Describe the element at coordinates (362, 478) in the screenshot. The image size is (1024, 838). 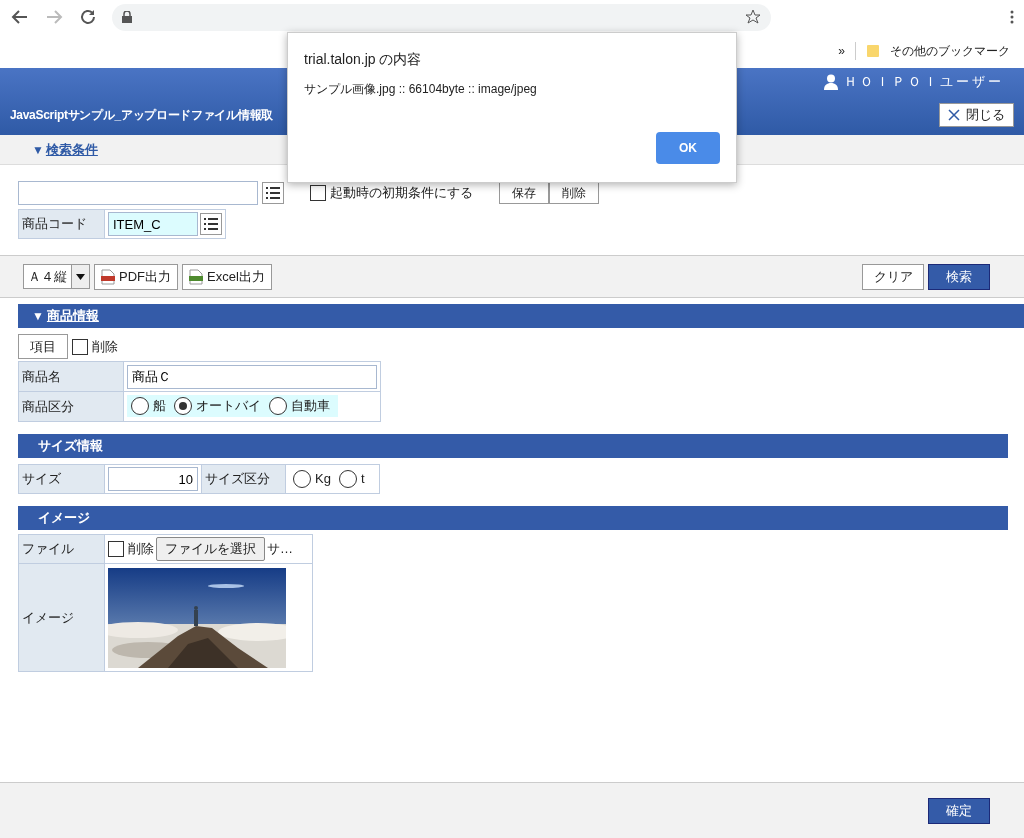
I see `radio-label: t` at that location.